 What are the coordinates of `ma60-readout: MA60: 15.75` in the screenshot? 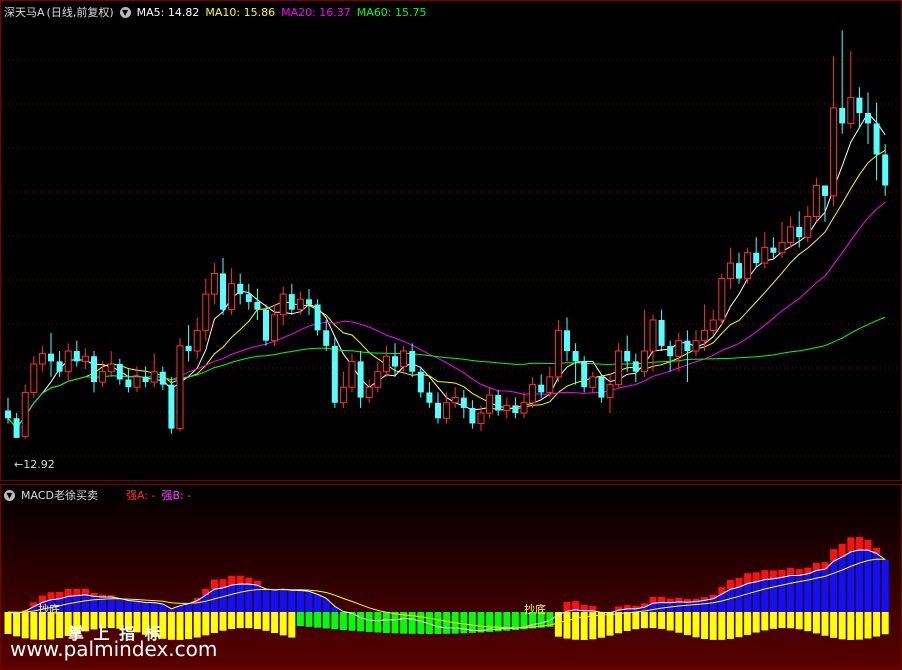 It's located at (392, 12).